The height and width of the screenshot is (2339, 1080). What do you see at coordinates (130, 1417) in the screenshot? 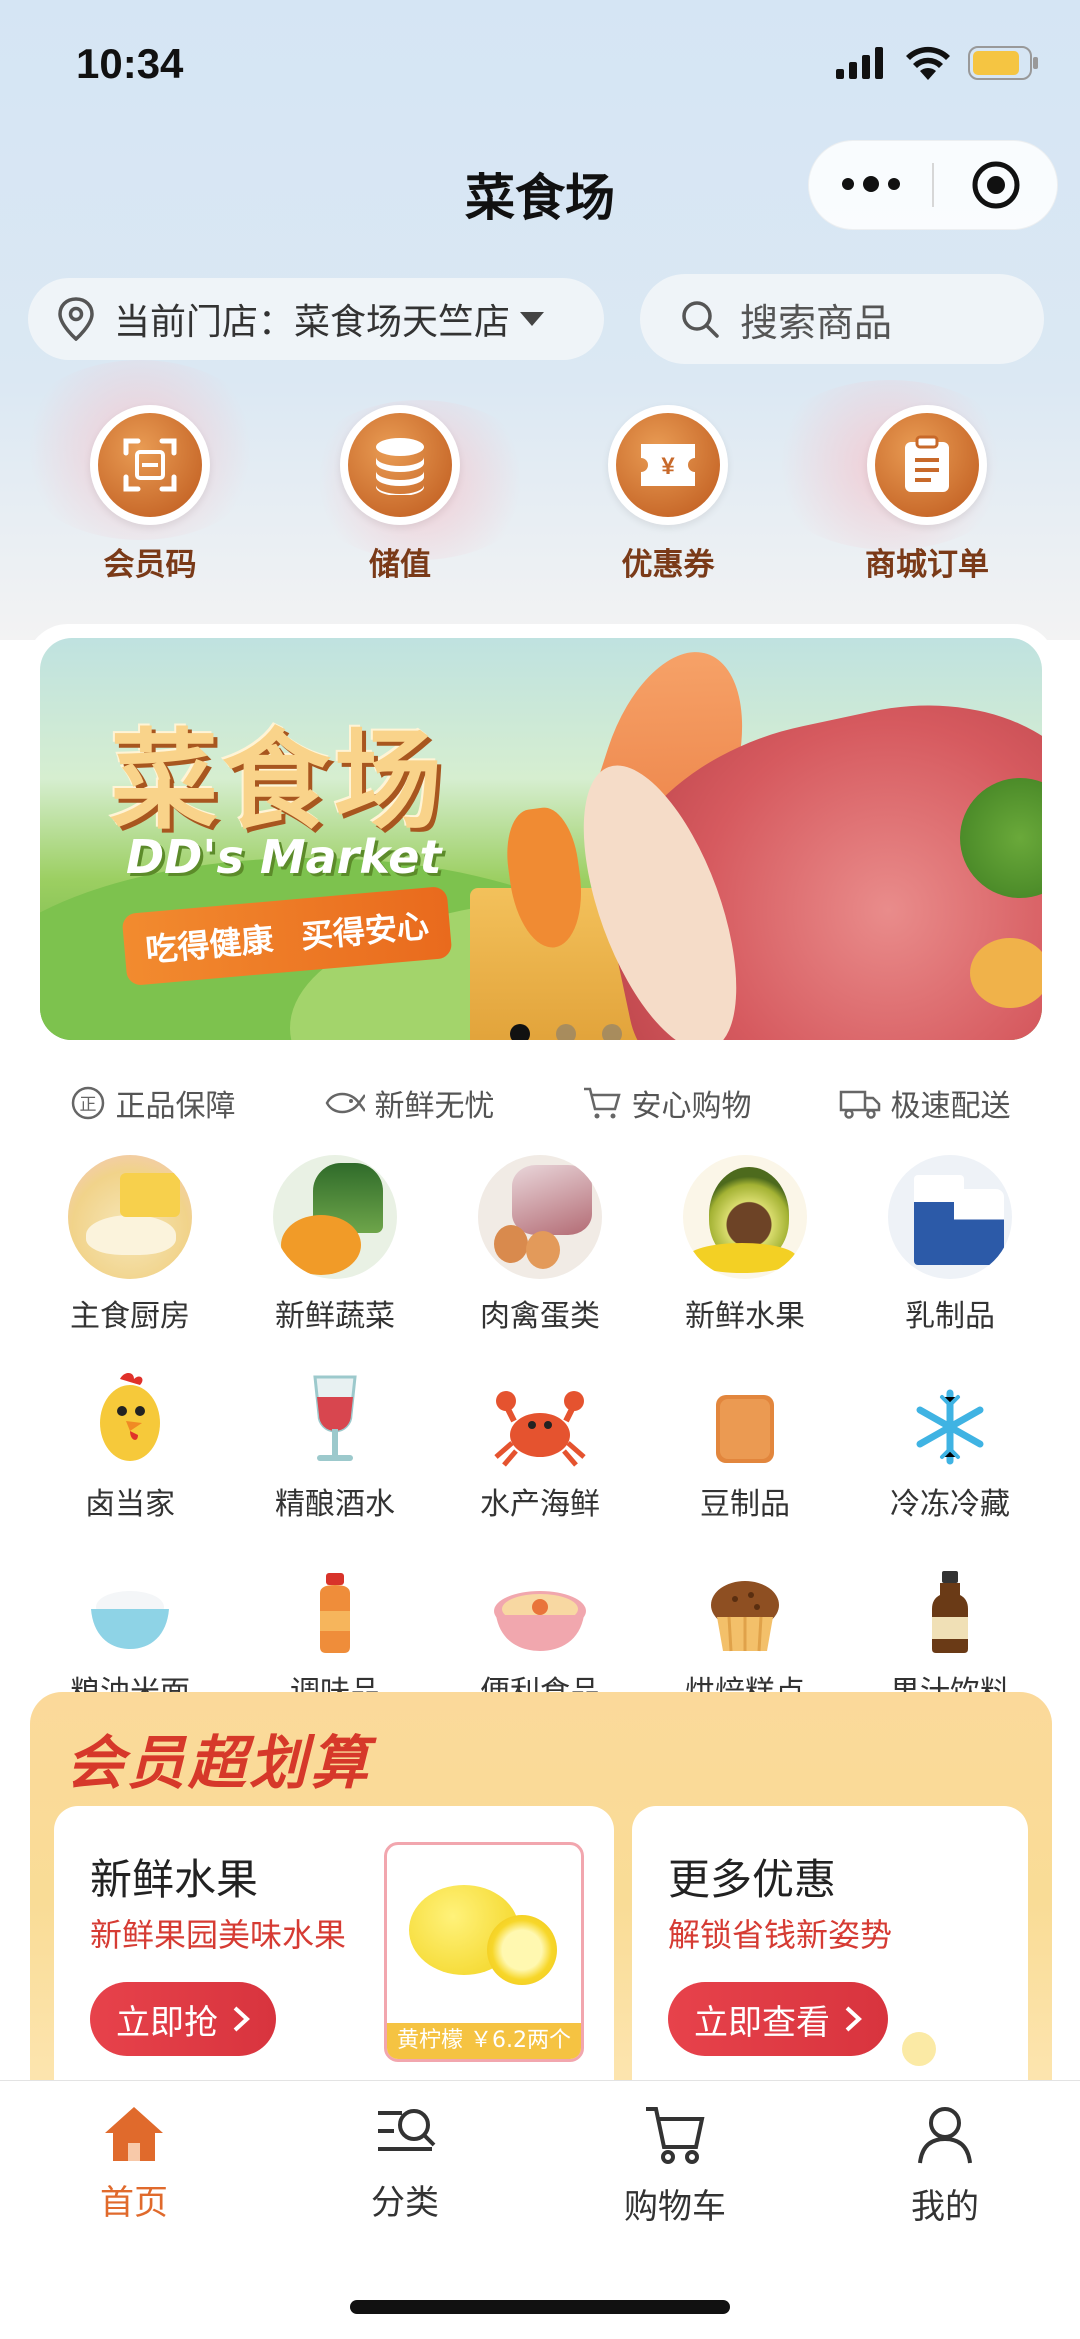
I see `chicken-icon` at bounding box center [130, 1417].